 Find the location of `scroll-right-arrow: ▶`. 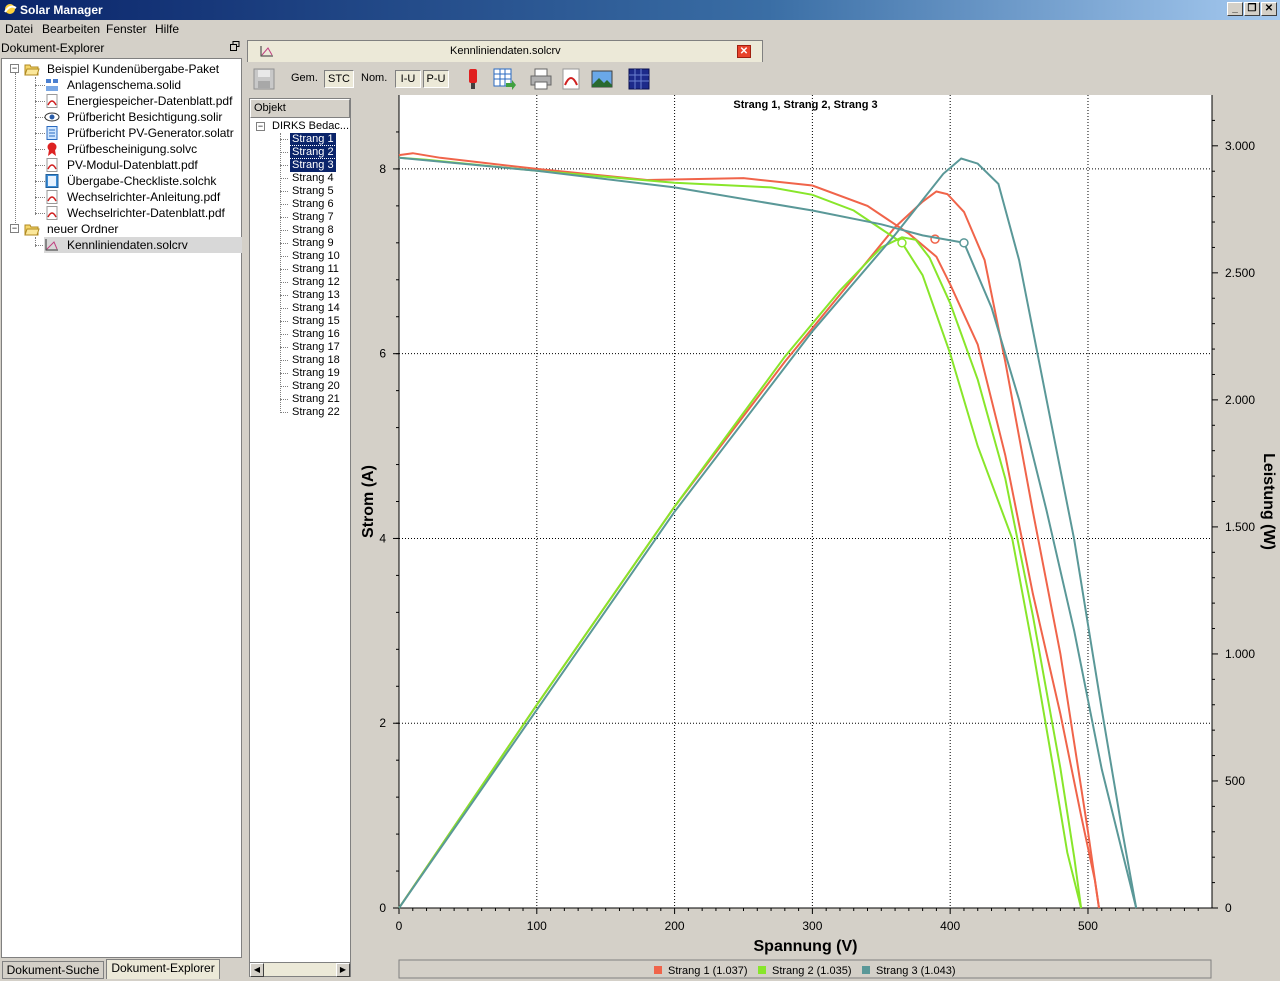

scroll-right-arrow: ▶ is located at coordinates (343, 970).